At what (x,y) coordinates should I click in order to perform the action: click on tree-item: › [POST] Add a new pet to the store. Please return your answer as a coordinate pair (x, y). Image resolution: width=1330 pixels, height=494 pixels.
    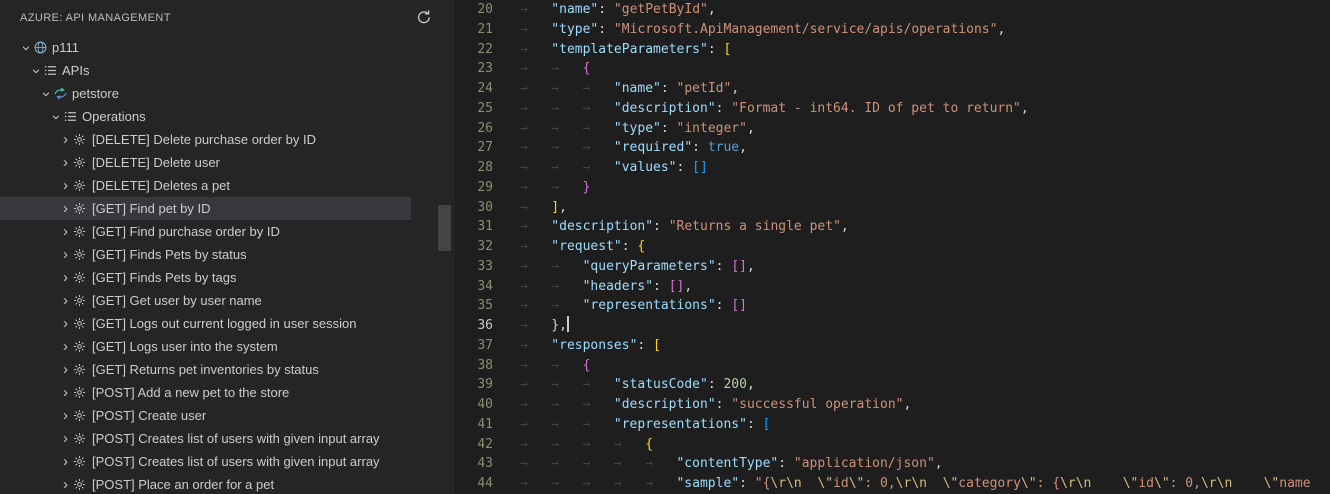
    Looking at the image, I should click on (205, 392).